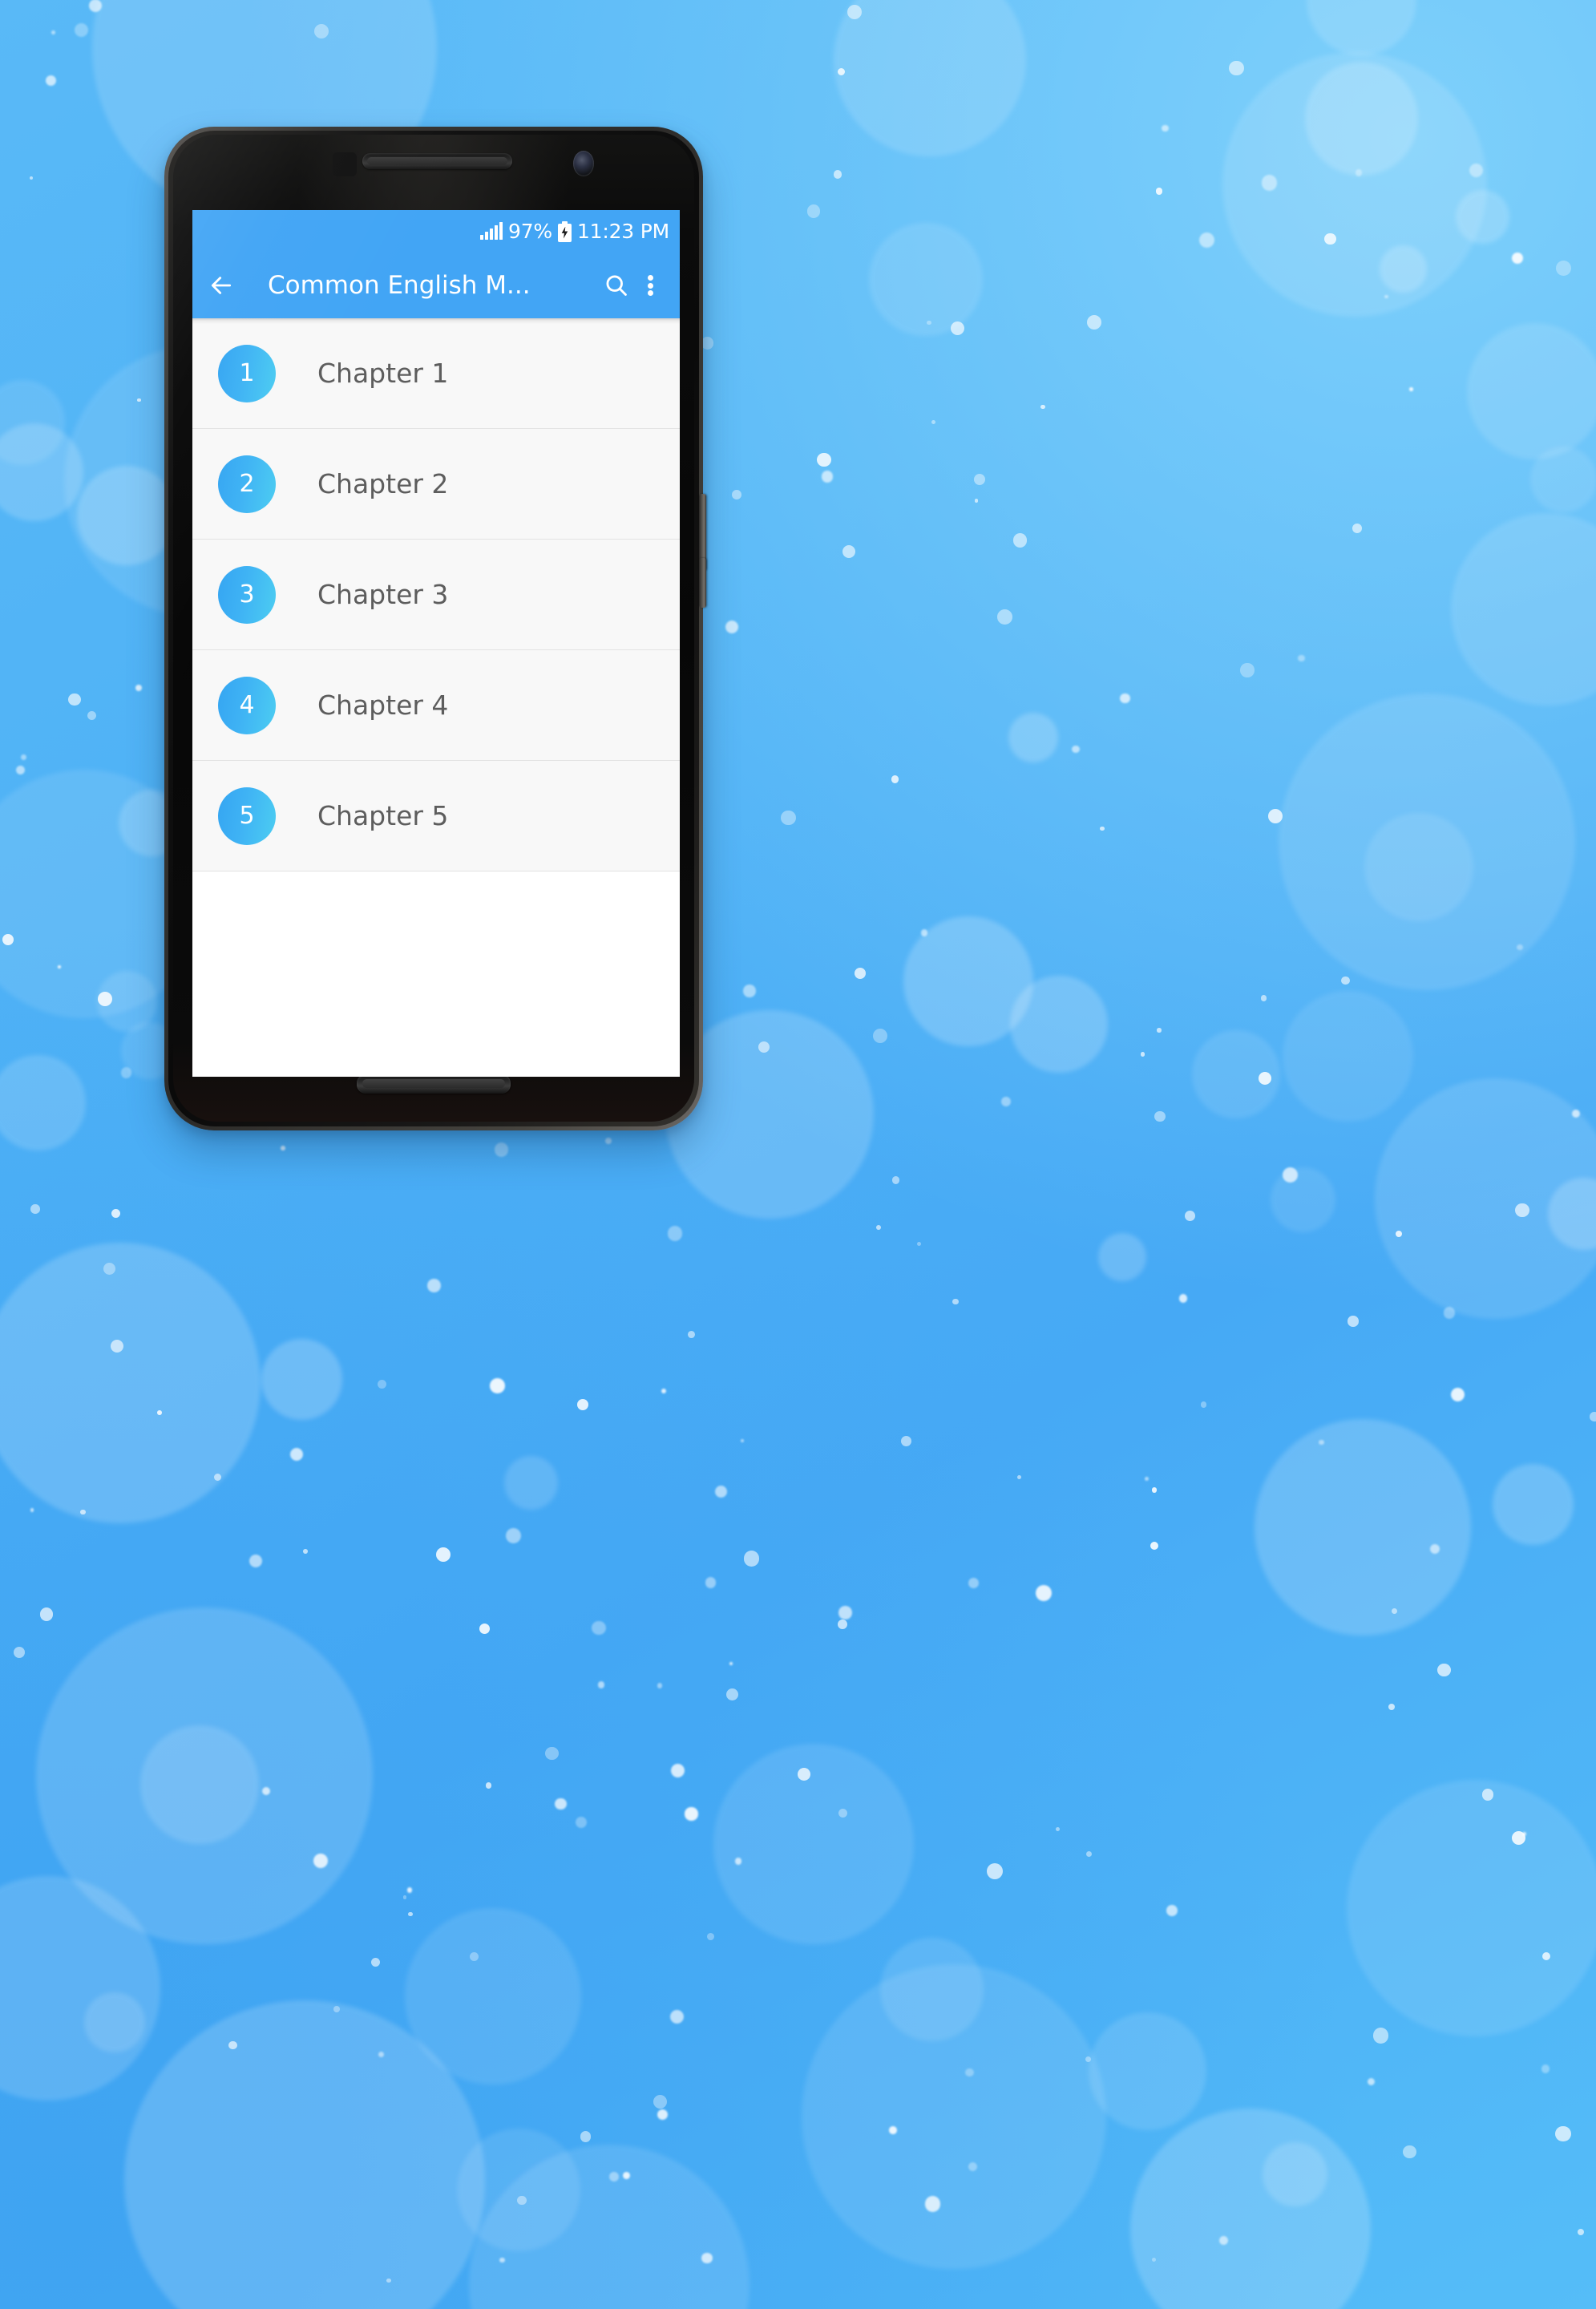  I want to click on chapter-label: Chapter 5, so click(383, 815).